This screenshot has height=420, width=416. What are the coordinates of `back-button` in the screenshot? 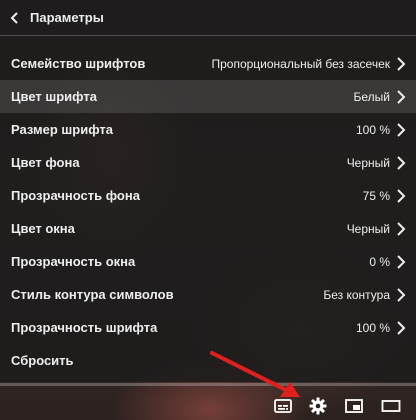 It's located at (11, 18).